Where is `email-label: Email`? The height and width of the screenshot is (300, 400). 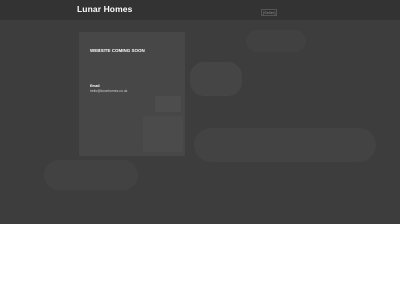 email-label: Email is located at coordinates (95, 86).